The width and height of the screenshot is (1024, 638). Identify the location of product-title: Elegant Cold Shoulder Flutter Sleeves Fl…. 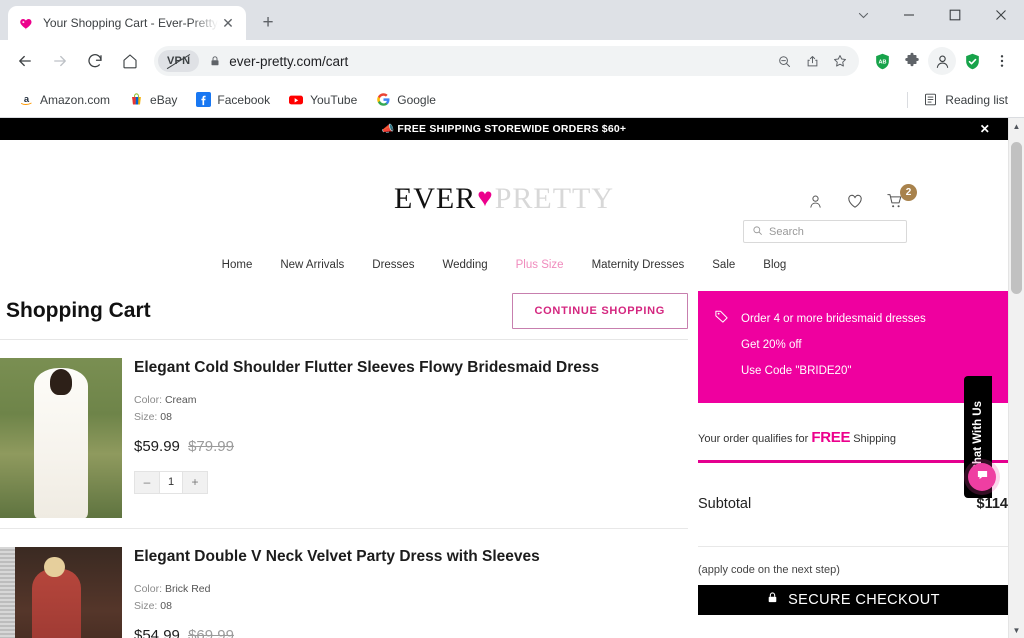
(411, 367).